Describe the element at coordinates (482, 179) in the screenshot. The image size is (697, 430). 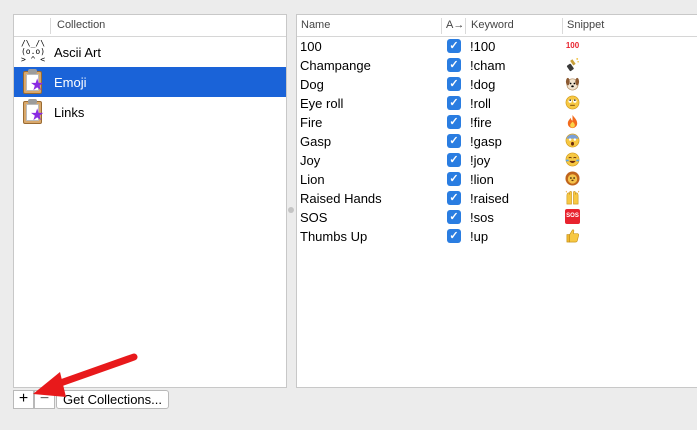
I see `snippet-keyword: !lion` at that location.